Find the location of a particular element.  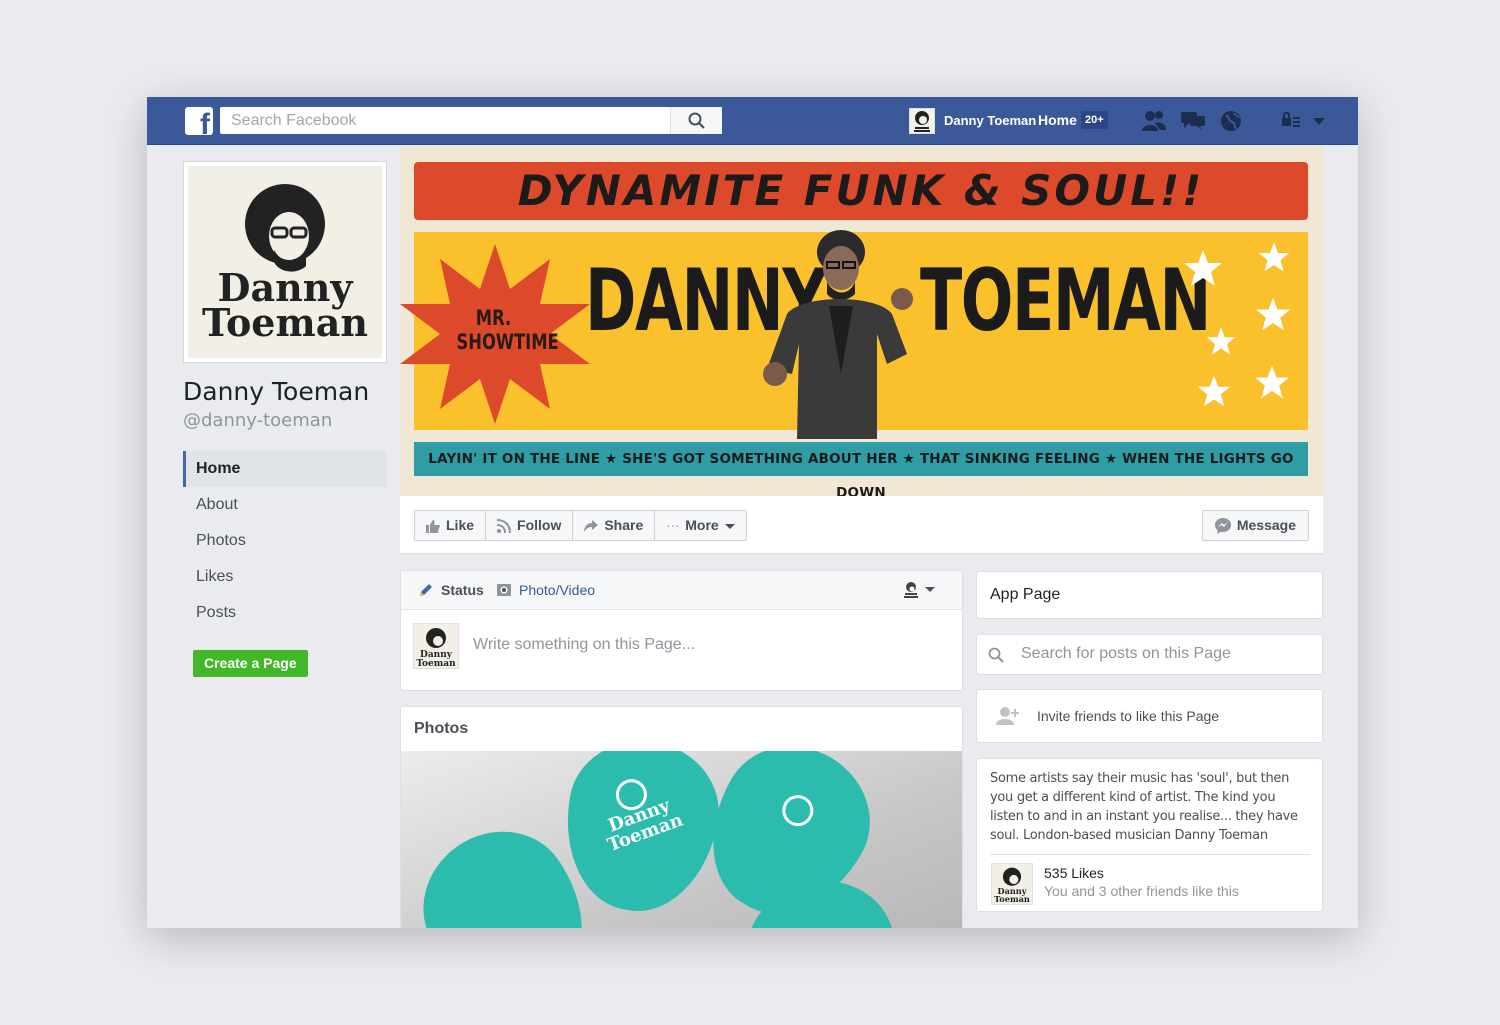

danny-face-icon is located at coordinates (922, 121).